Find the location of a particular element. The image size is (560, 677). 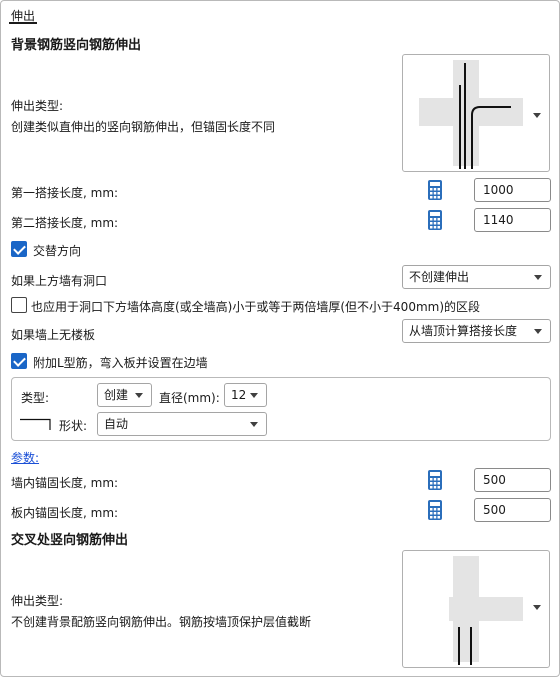

first-lap-length-label: 第一搭接长度, mm: is located at coordinates (65, 193).